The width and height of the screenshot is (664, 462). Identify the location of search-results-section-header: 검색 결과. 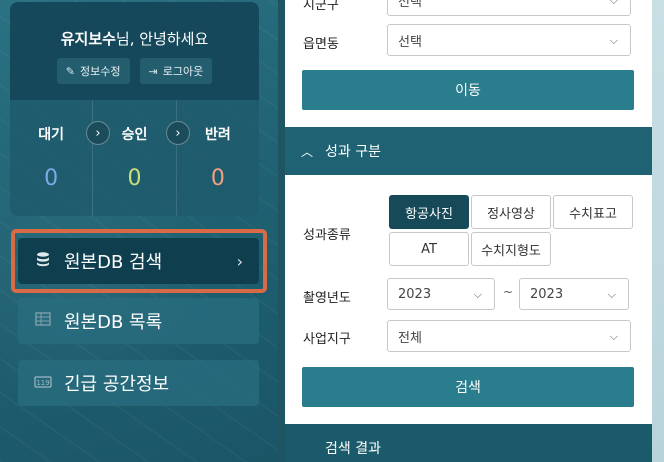
(468, 443).